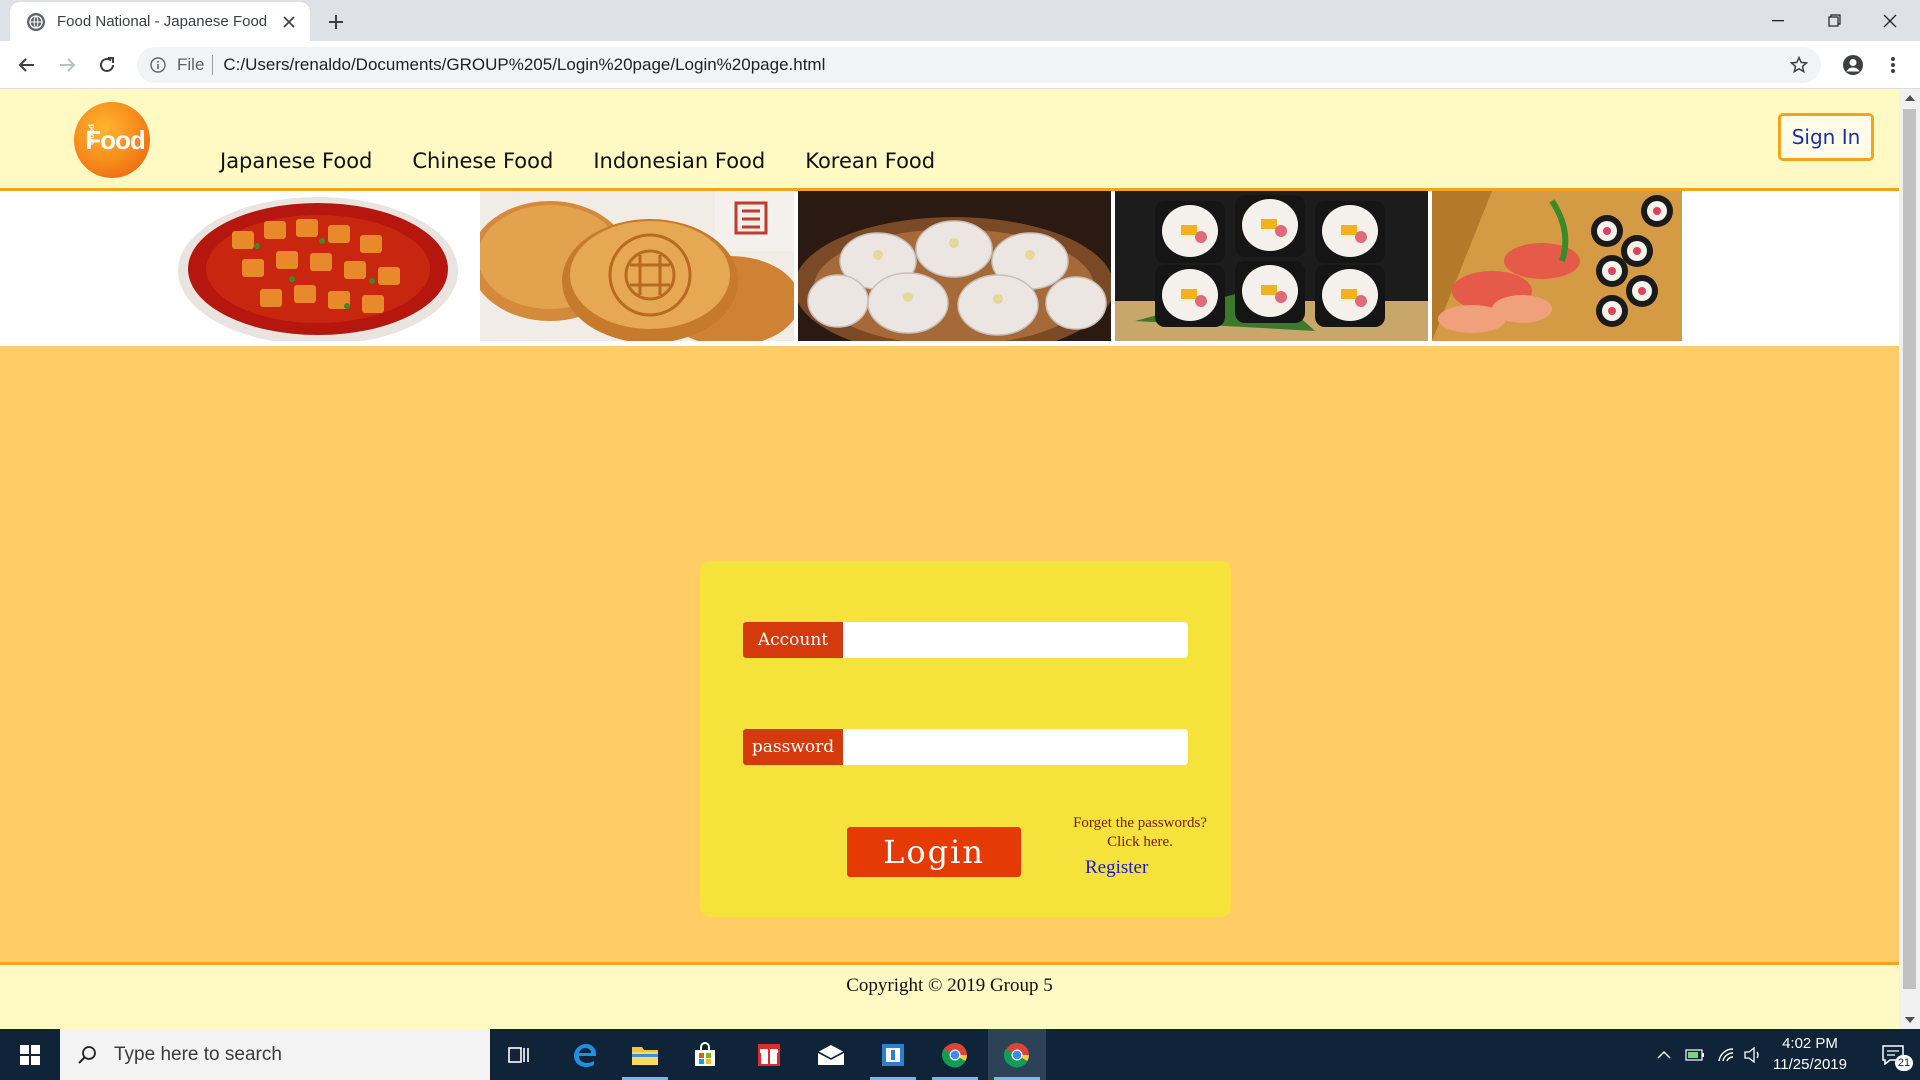  Describe the element at coordinates (679, 161) in the screenshot. I see `nav-indonesian-food: Indonesian Food` at that location.